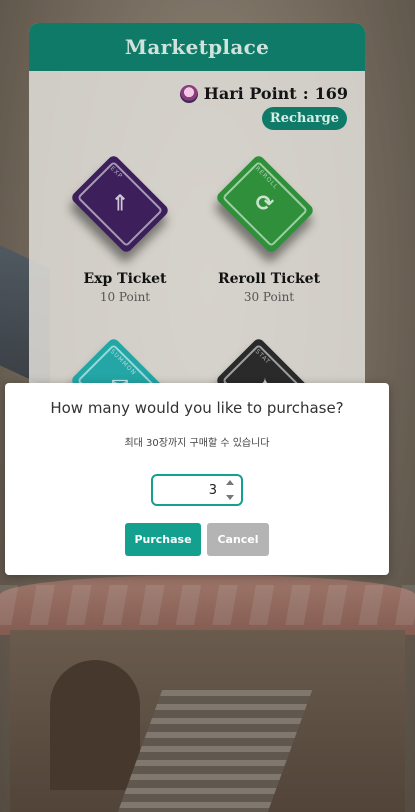 This screenshot has width=415, height=812. What do you see at coordinates (116, 173) in the screenshot?
I see `ticket-tag: EXP` at bounding box center [116, 173].